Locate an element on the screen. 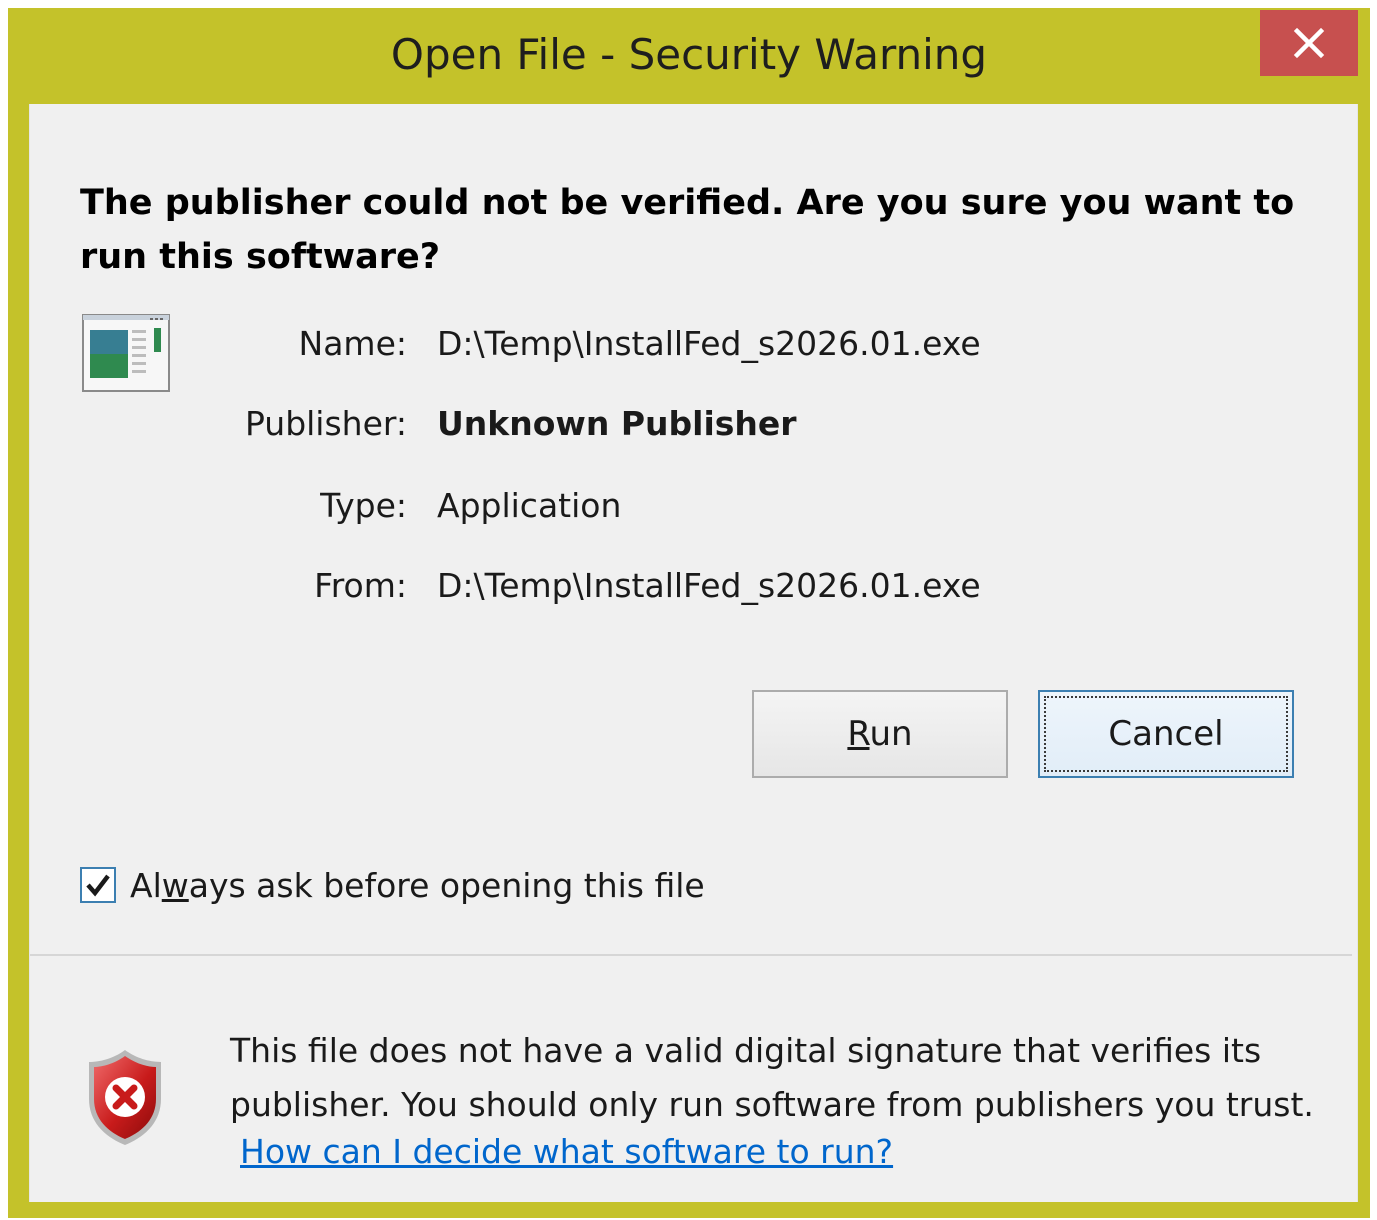 This screenshot has height=1220, width=1377. publisher-label: Publisher: is located at coordinates (325, 423).